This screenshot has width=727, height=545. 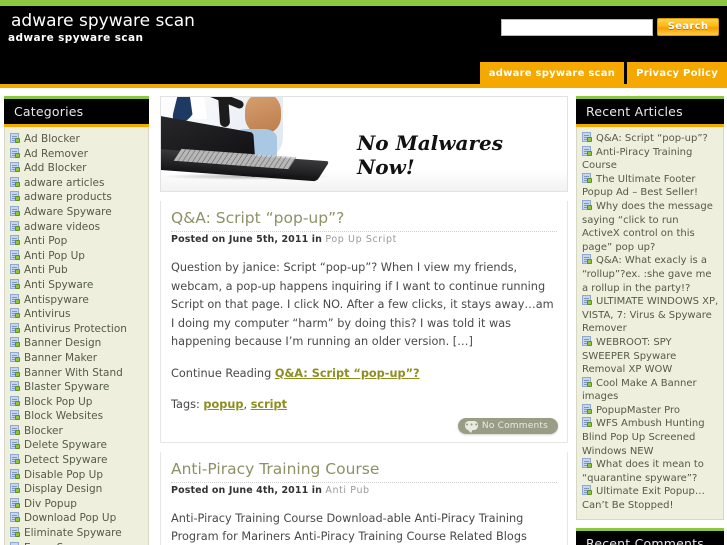 I want to click on category-link: Anti Spyware, so click(x=58, y=285).